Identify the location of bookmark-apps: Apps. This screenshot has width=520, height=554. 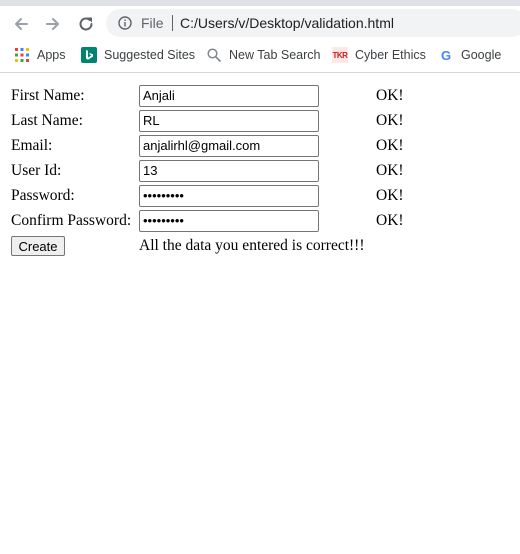
(40, 55).